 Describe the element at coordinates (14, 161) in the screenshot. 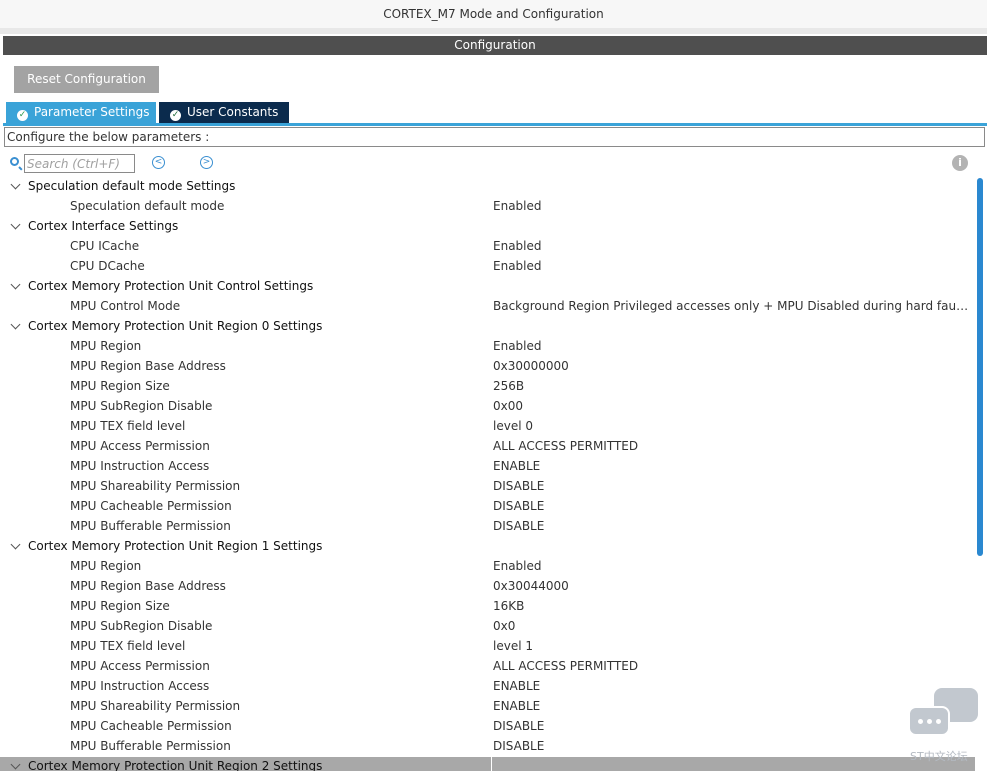

I see `search-icon` at that location.